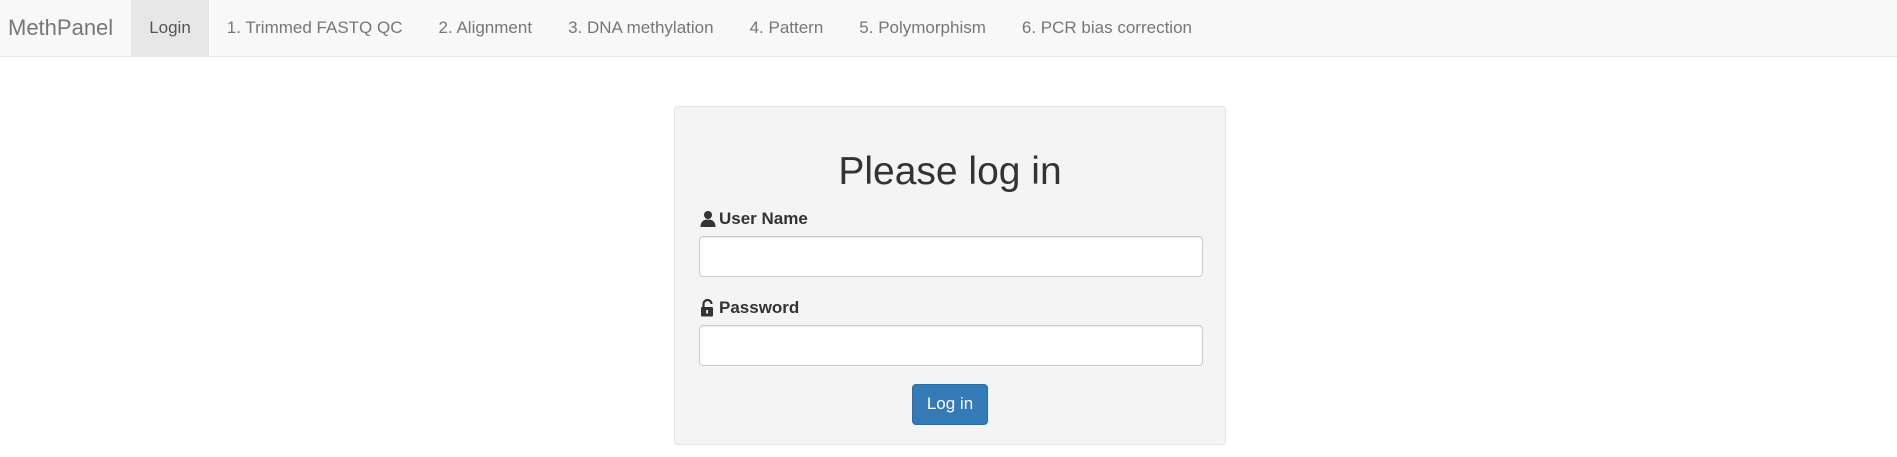  What do you see at coordinates (641, 28) in the screenshot?
I see `tab-dna-methylation: 3. DNA methylation` at bounding box center [641, 28].